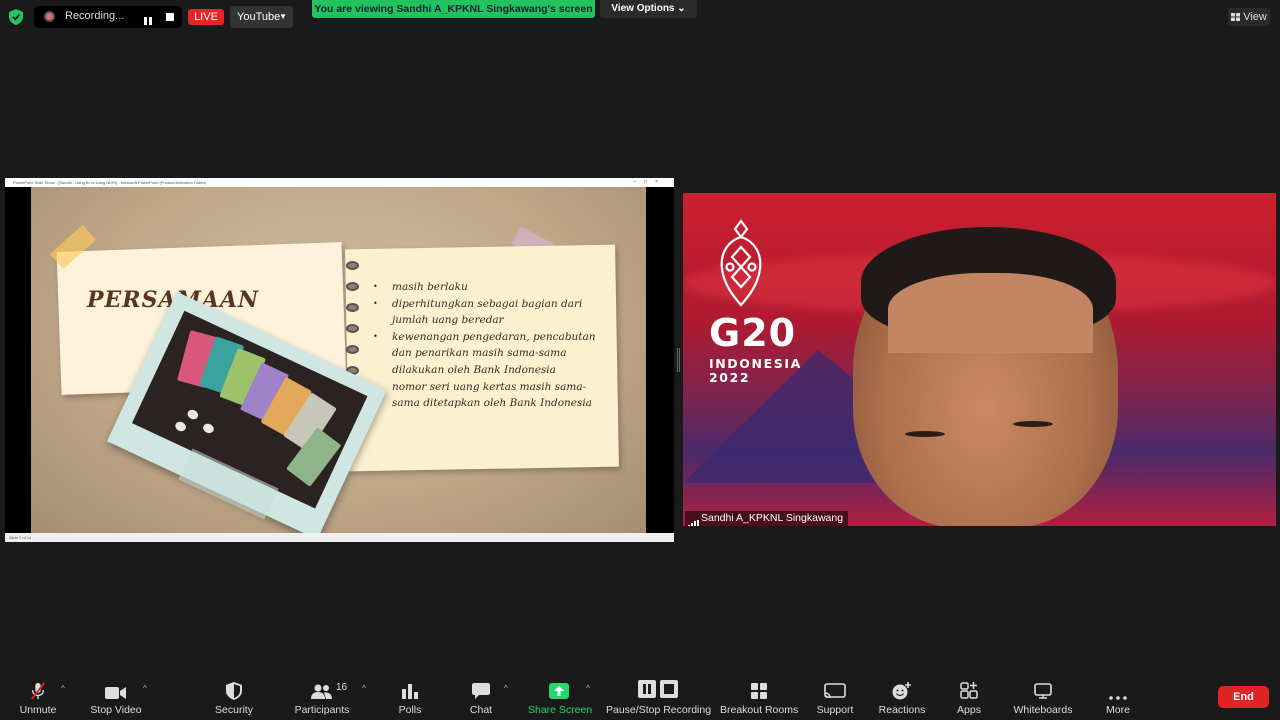 The width and height of the screenshot is (1280, 720). Describe the element at coordinates (969, 690) in the screenshot. I see `apps-icon` at that location.